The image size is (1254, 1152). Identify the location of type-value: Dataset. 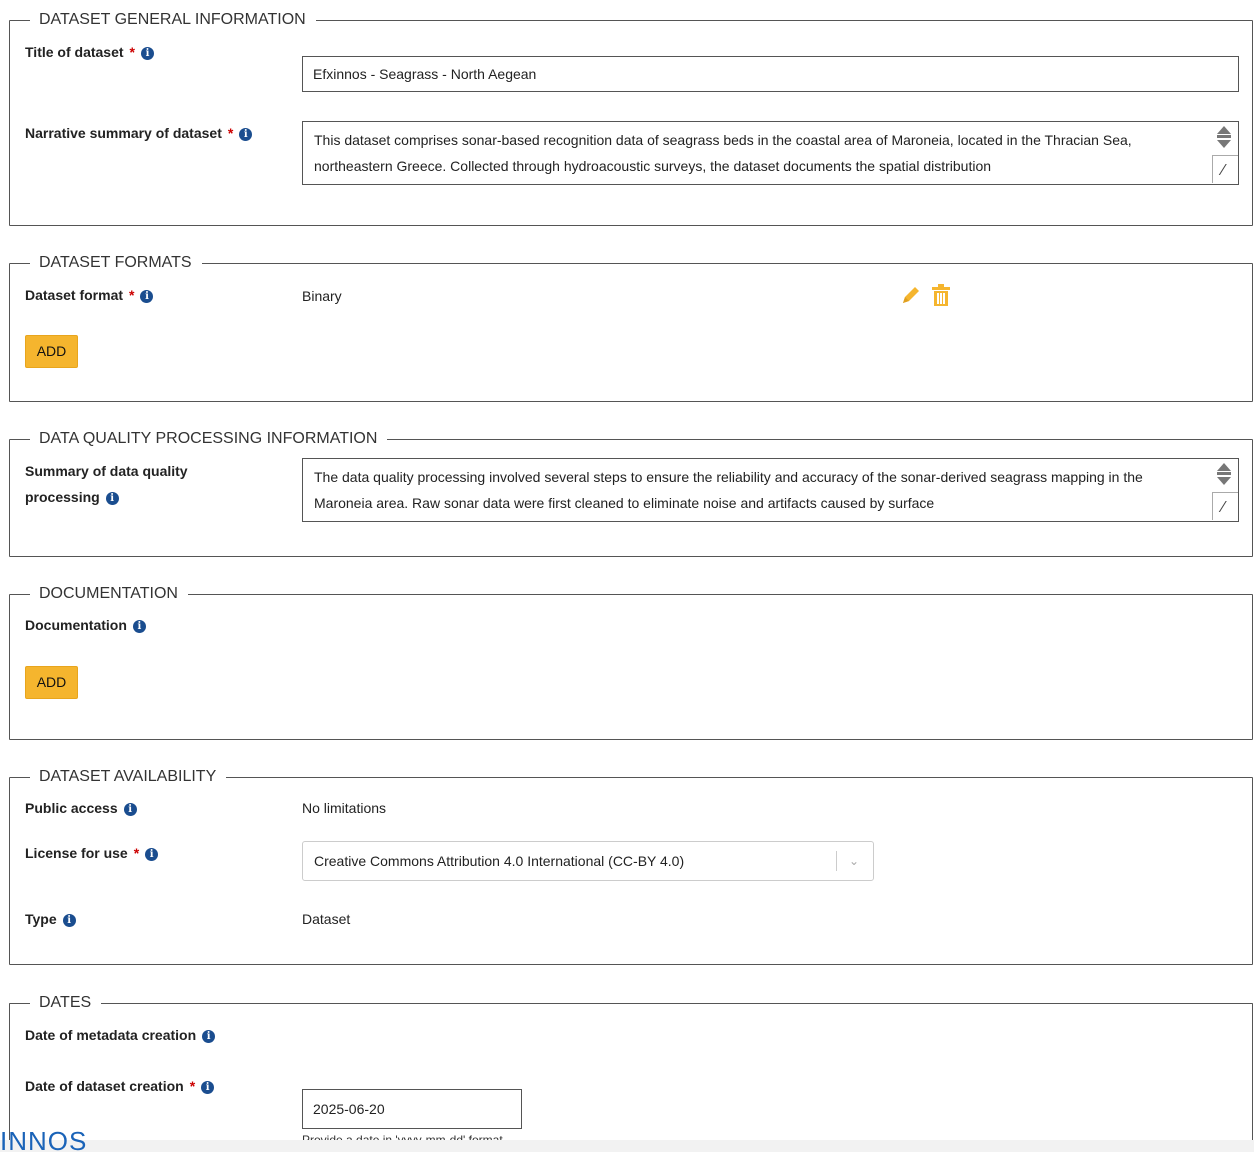
(326, 919).